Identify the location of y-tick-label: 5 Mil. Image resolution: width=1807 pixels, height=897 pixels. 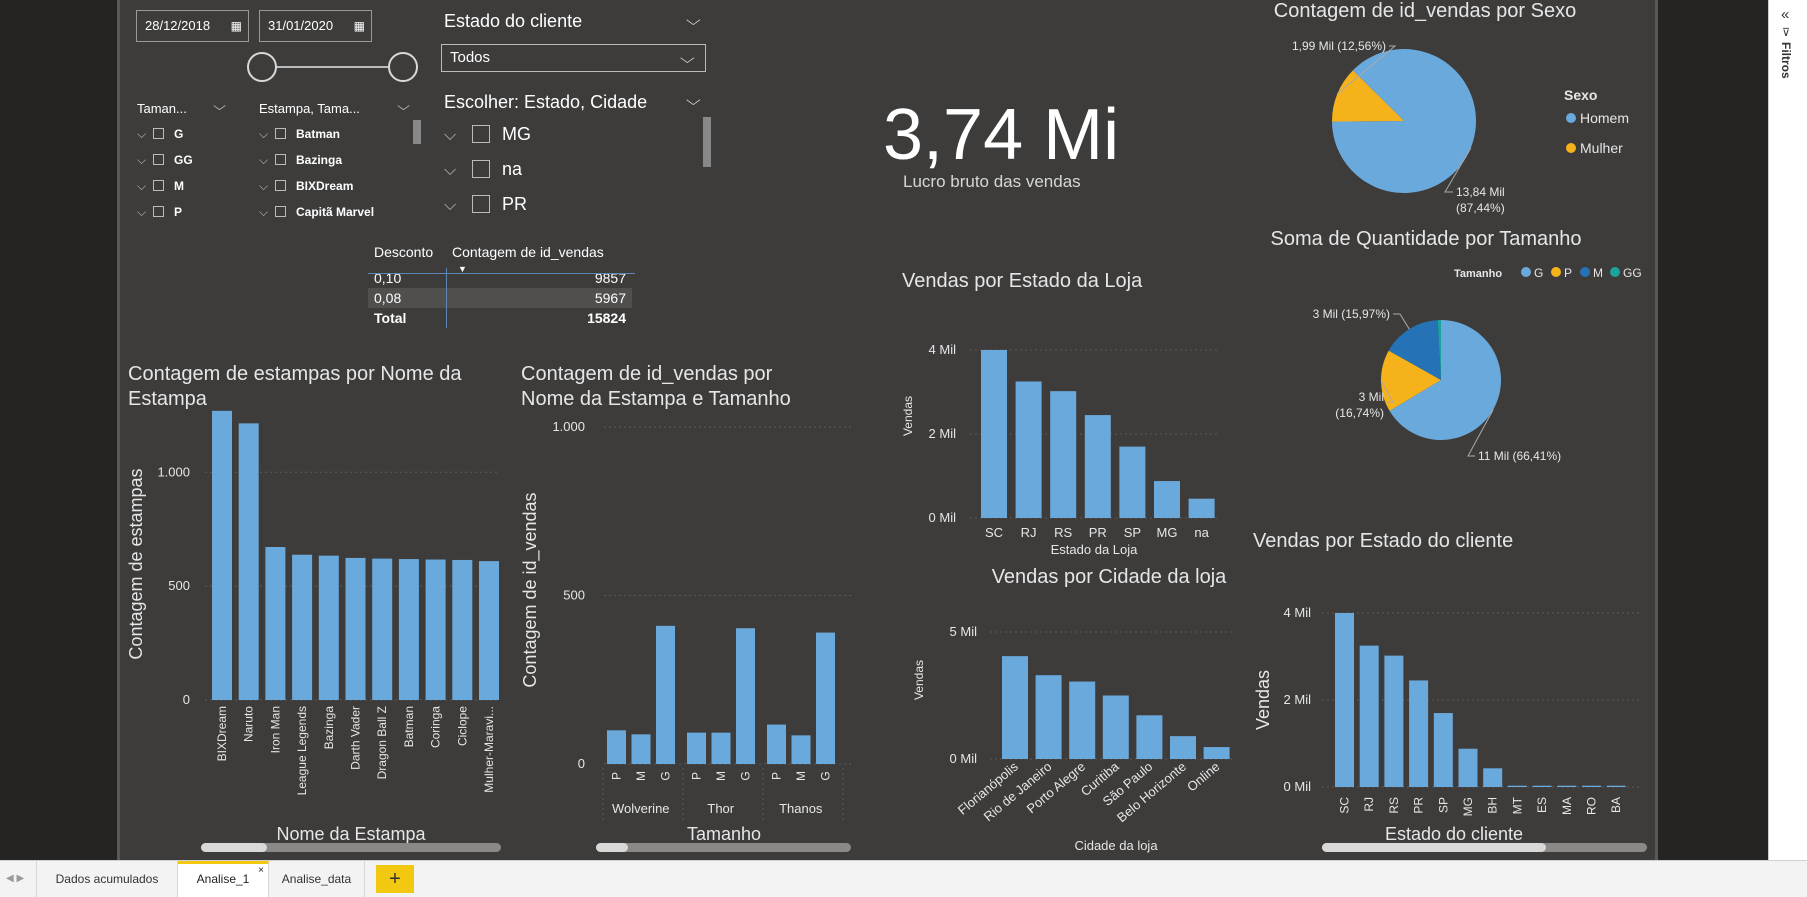
(964, 631).